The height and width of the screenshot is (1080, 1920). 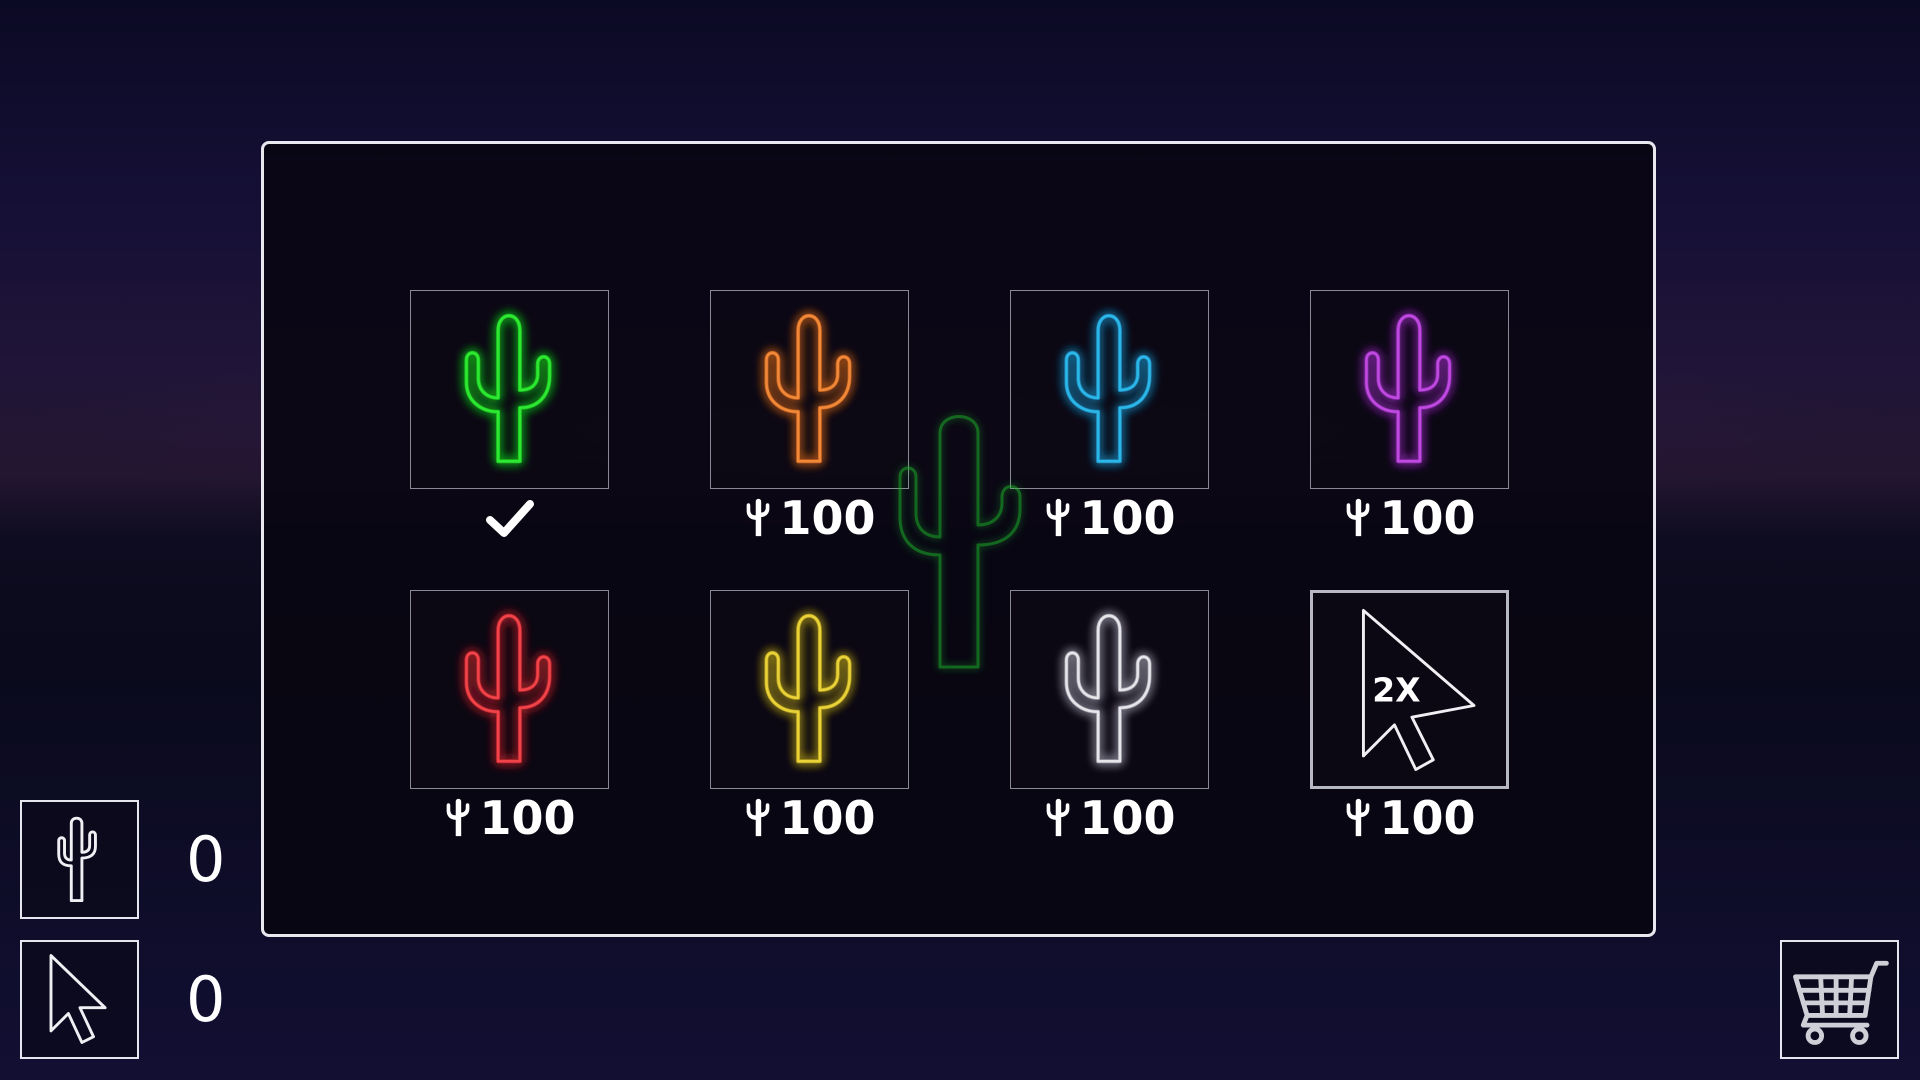 What do you see at coordinates (1396, 690) in the screenshot?
I see `powerup-multiplier-label: 2X` at bounding box center [1396, 690].